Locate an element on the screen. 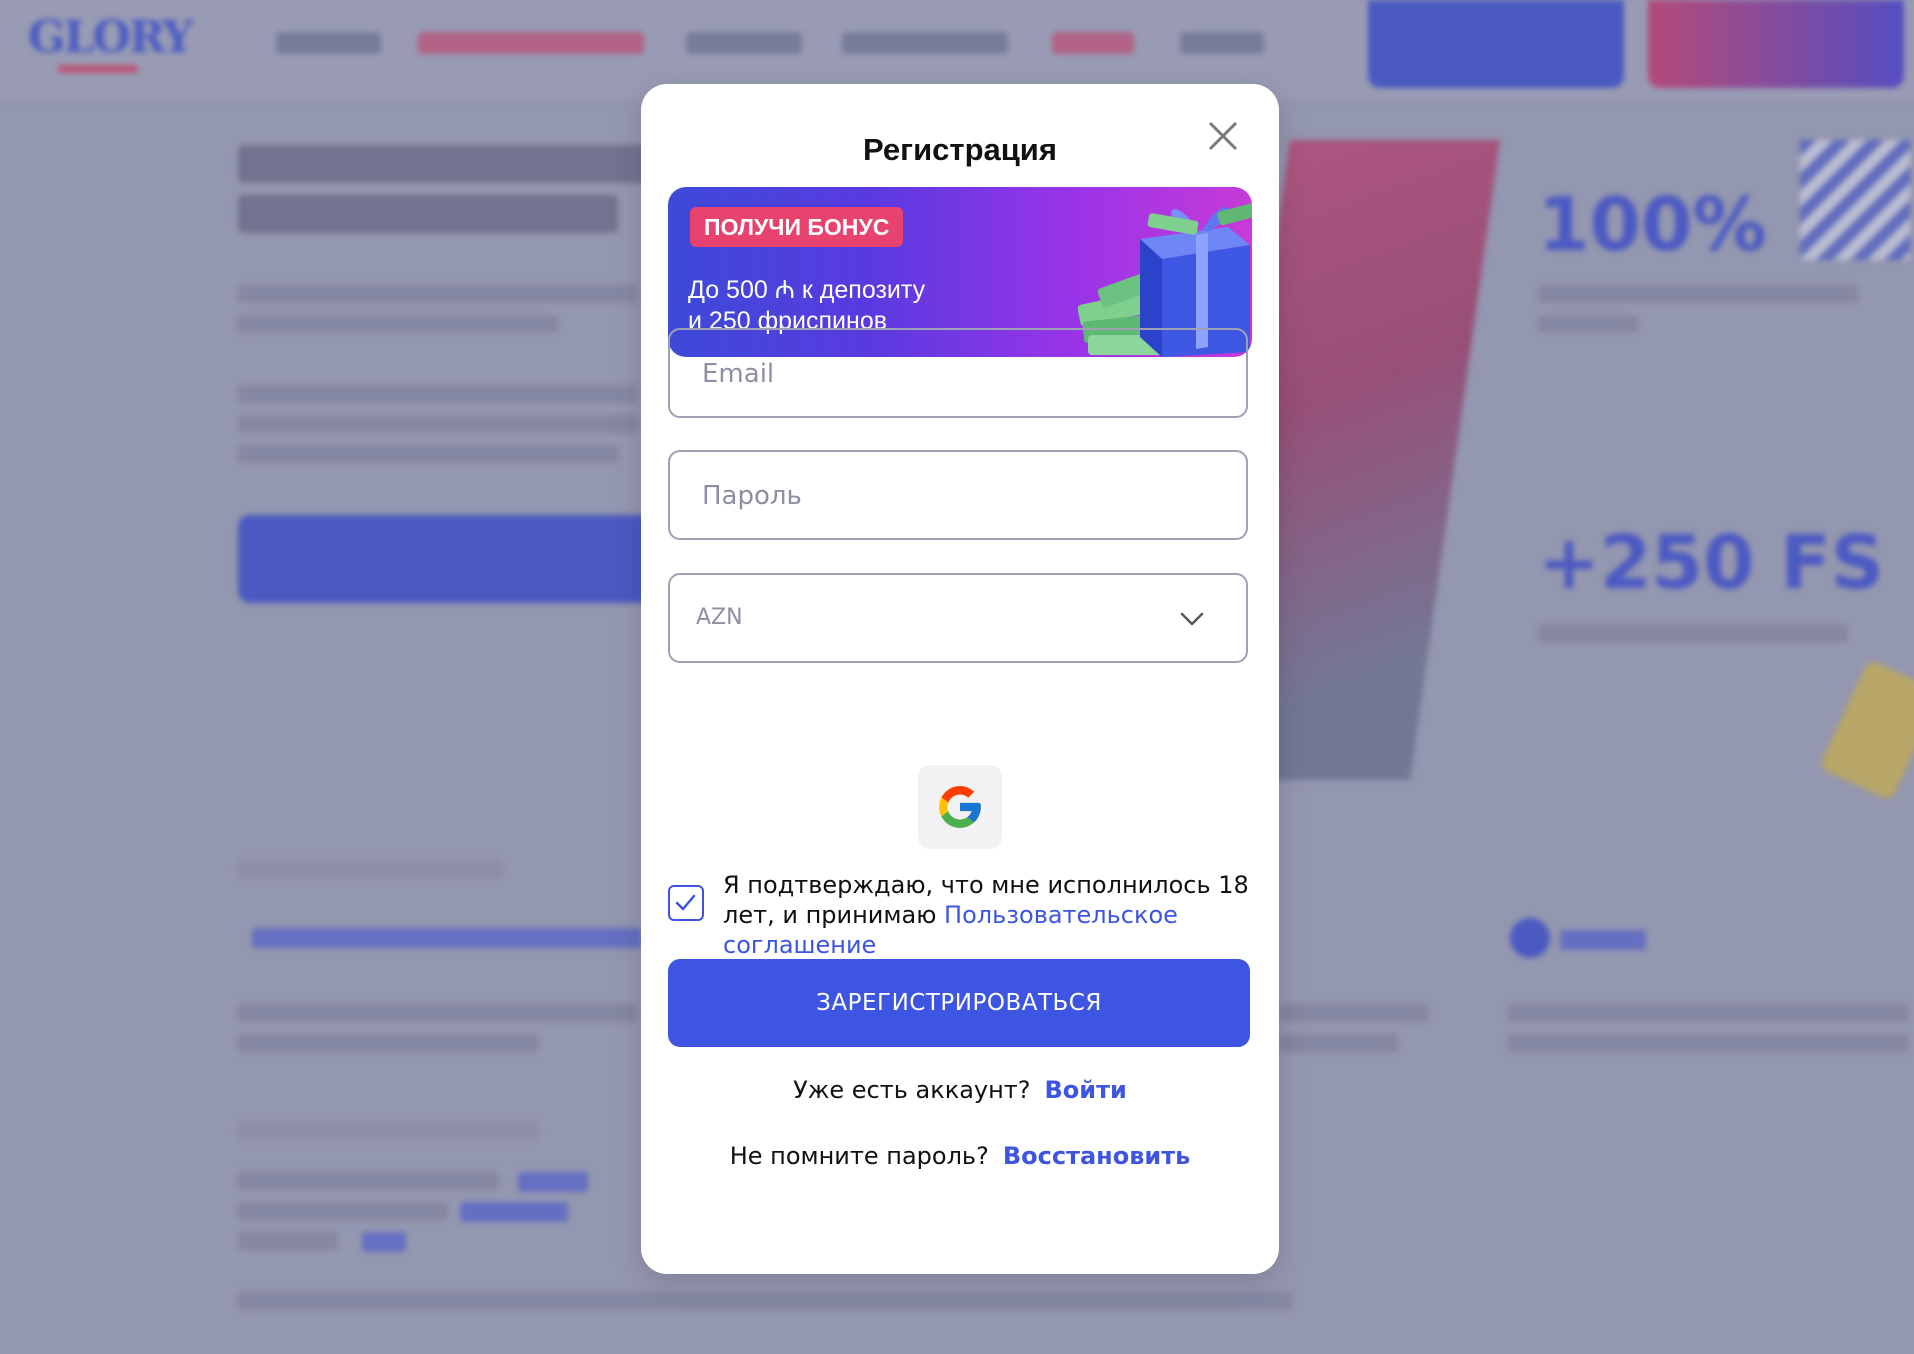 This screenshot has height=1354, width=1914. login-prompt: Уже есть аккаунт? Войти is located at coordinates (960, 1090).